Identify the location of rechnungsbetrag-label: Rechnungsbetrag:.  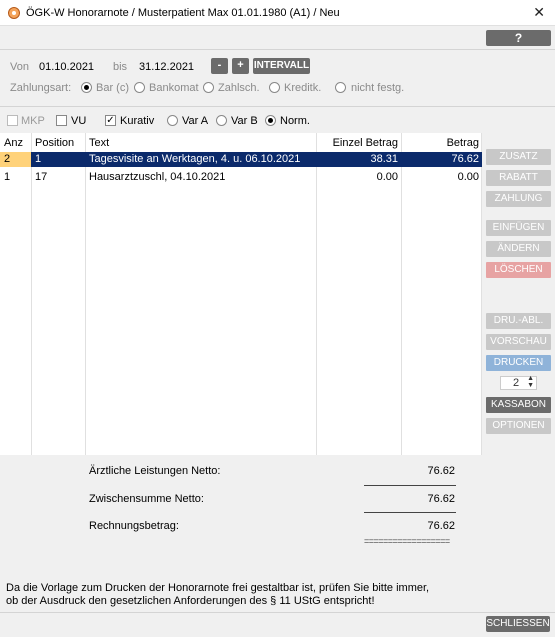
(134, 526).